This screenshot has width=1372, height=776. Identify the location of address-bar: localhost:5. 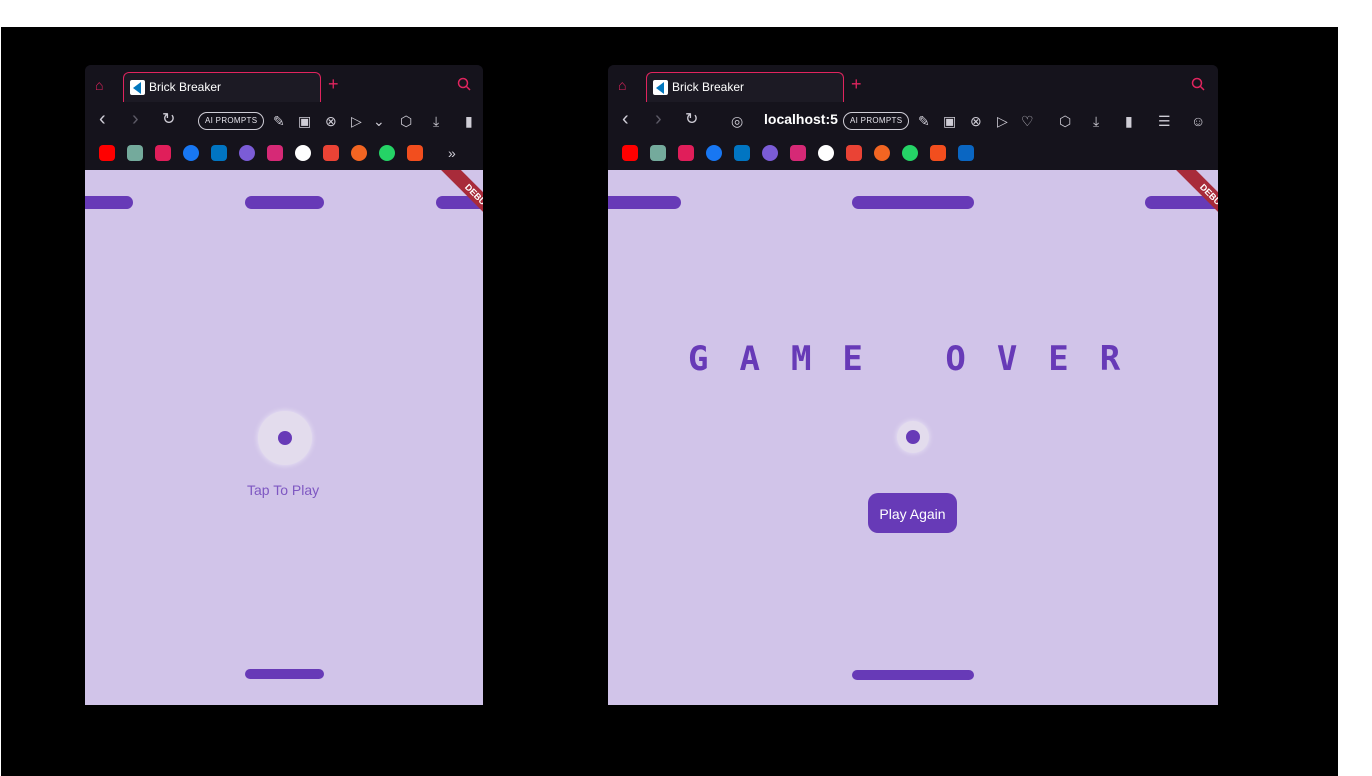
(801, 119).